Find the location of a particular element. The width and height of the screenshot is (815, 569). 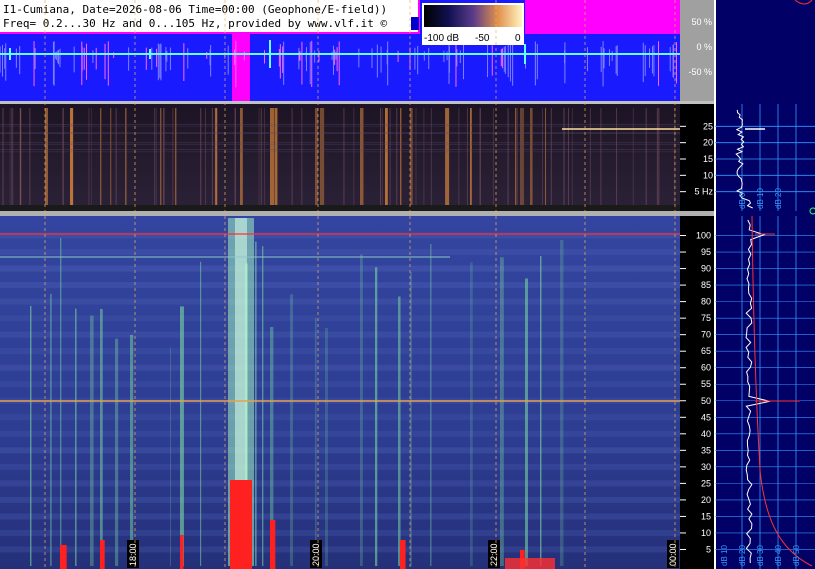

colorbar-marker is located at coordinates (415, 23).